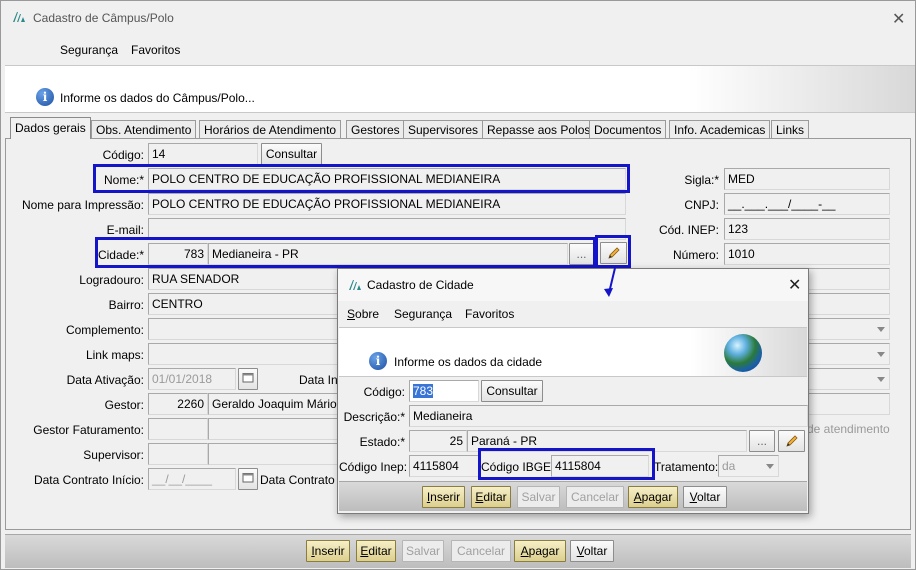  Describe the element at coordinates (653, 497) in the screenshot. I see `dialog-apagar-button: Apagar` at that location.